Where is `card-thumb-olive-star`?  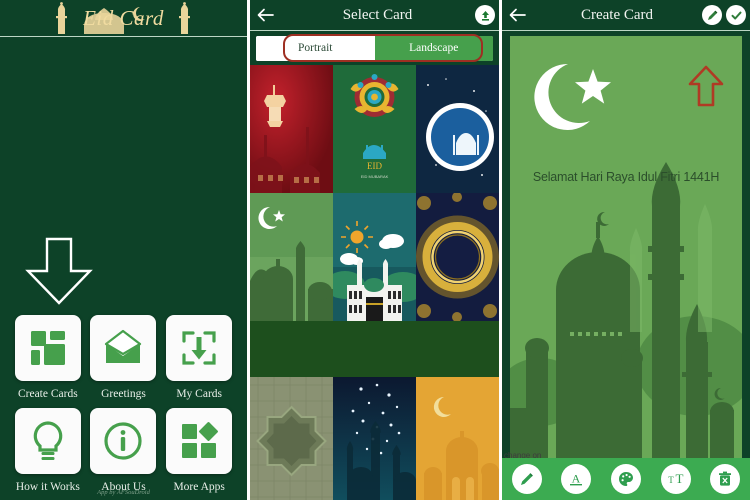 card-thumb-olive-star is located at coordinates (291, 438).